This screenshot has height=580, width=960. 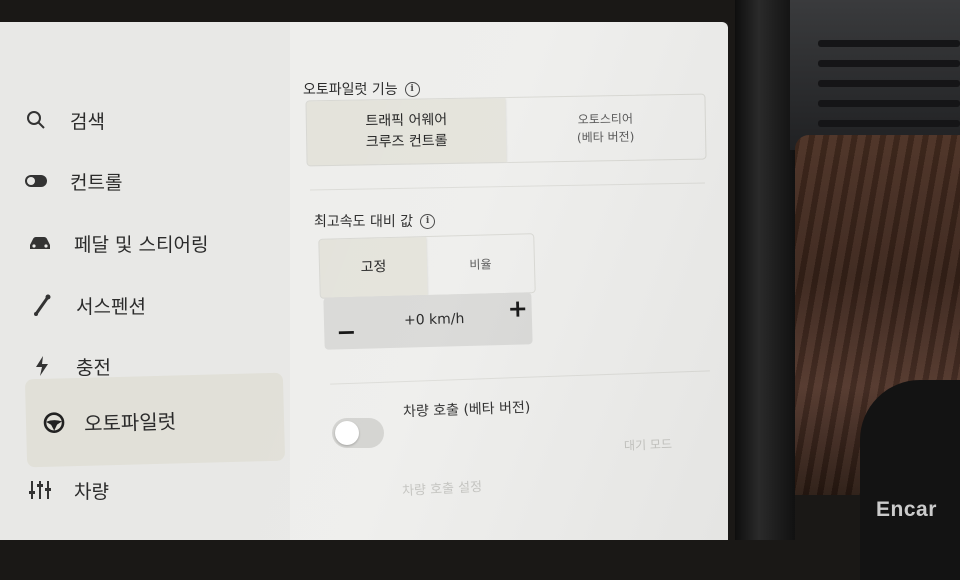 What do you see at coordinates (155, 181) in the screenshot?
I see `sidebar-item-controls: 컨트롤` at bounding box center [155, 181].